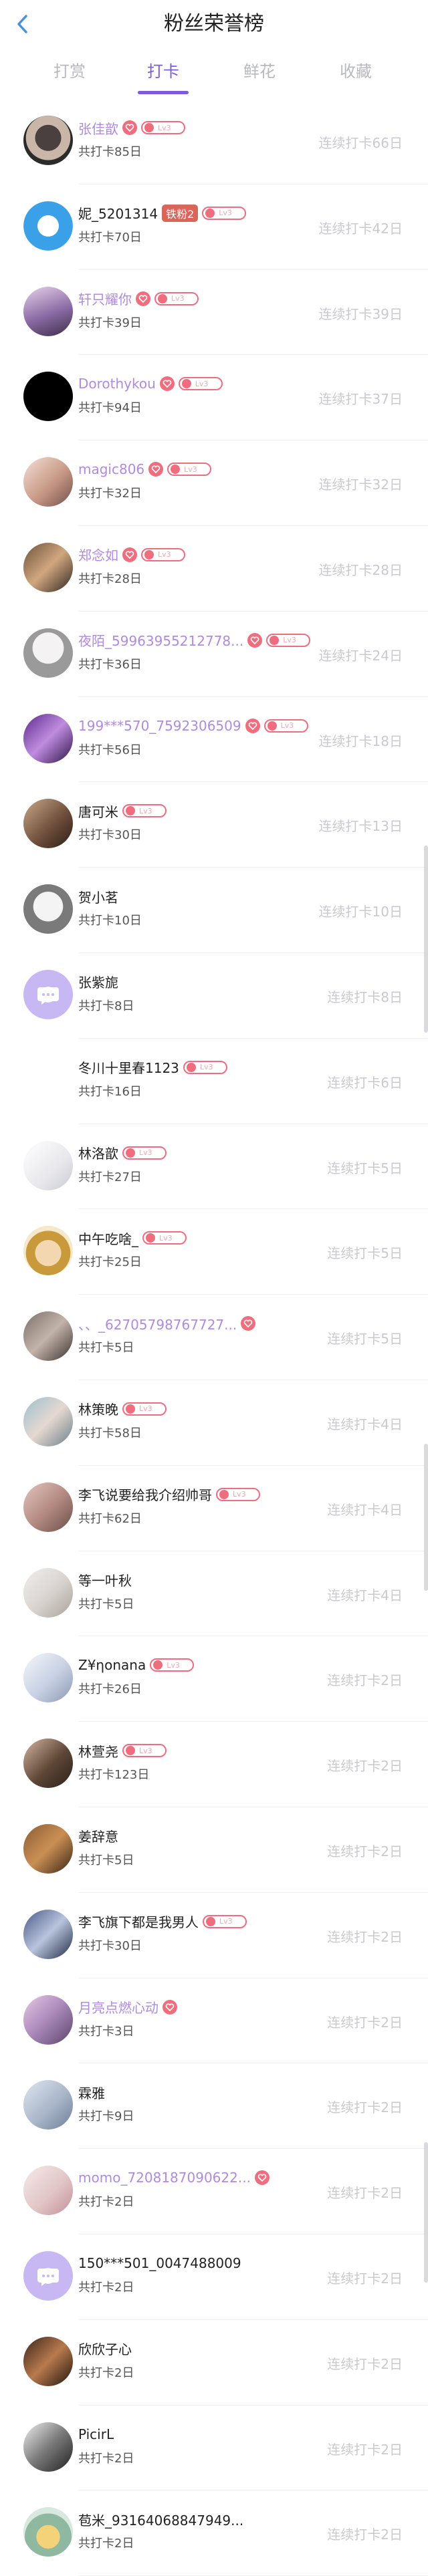  Describe the element at coordinates (98, 981) in the screenshot. I see `fan-name: 张紫旎` at that location.